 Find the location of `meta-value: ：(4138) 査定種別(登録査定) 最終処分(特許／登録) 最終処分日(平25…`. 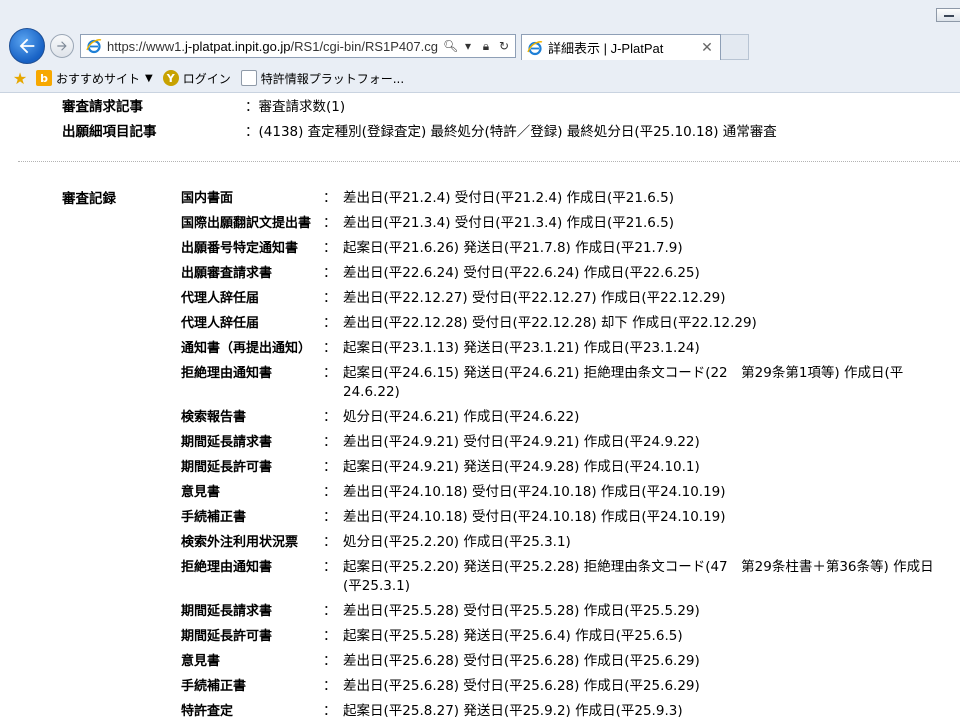

meta-value: ：(4138) 査定種別(登録査定) 最終処分(特許／登録) 最終処分日(平25… is located at coordinates (511, 132).